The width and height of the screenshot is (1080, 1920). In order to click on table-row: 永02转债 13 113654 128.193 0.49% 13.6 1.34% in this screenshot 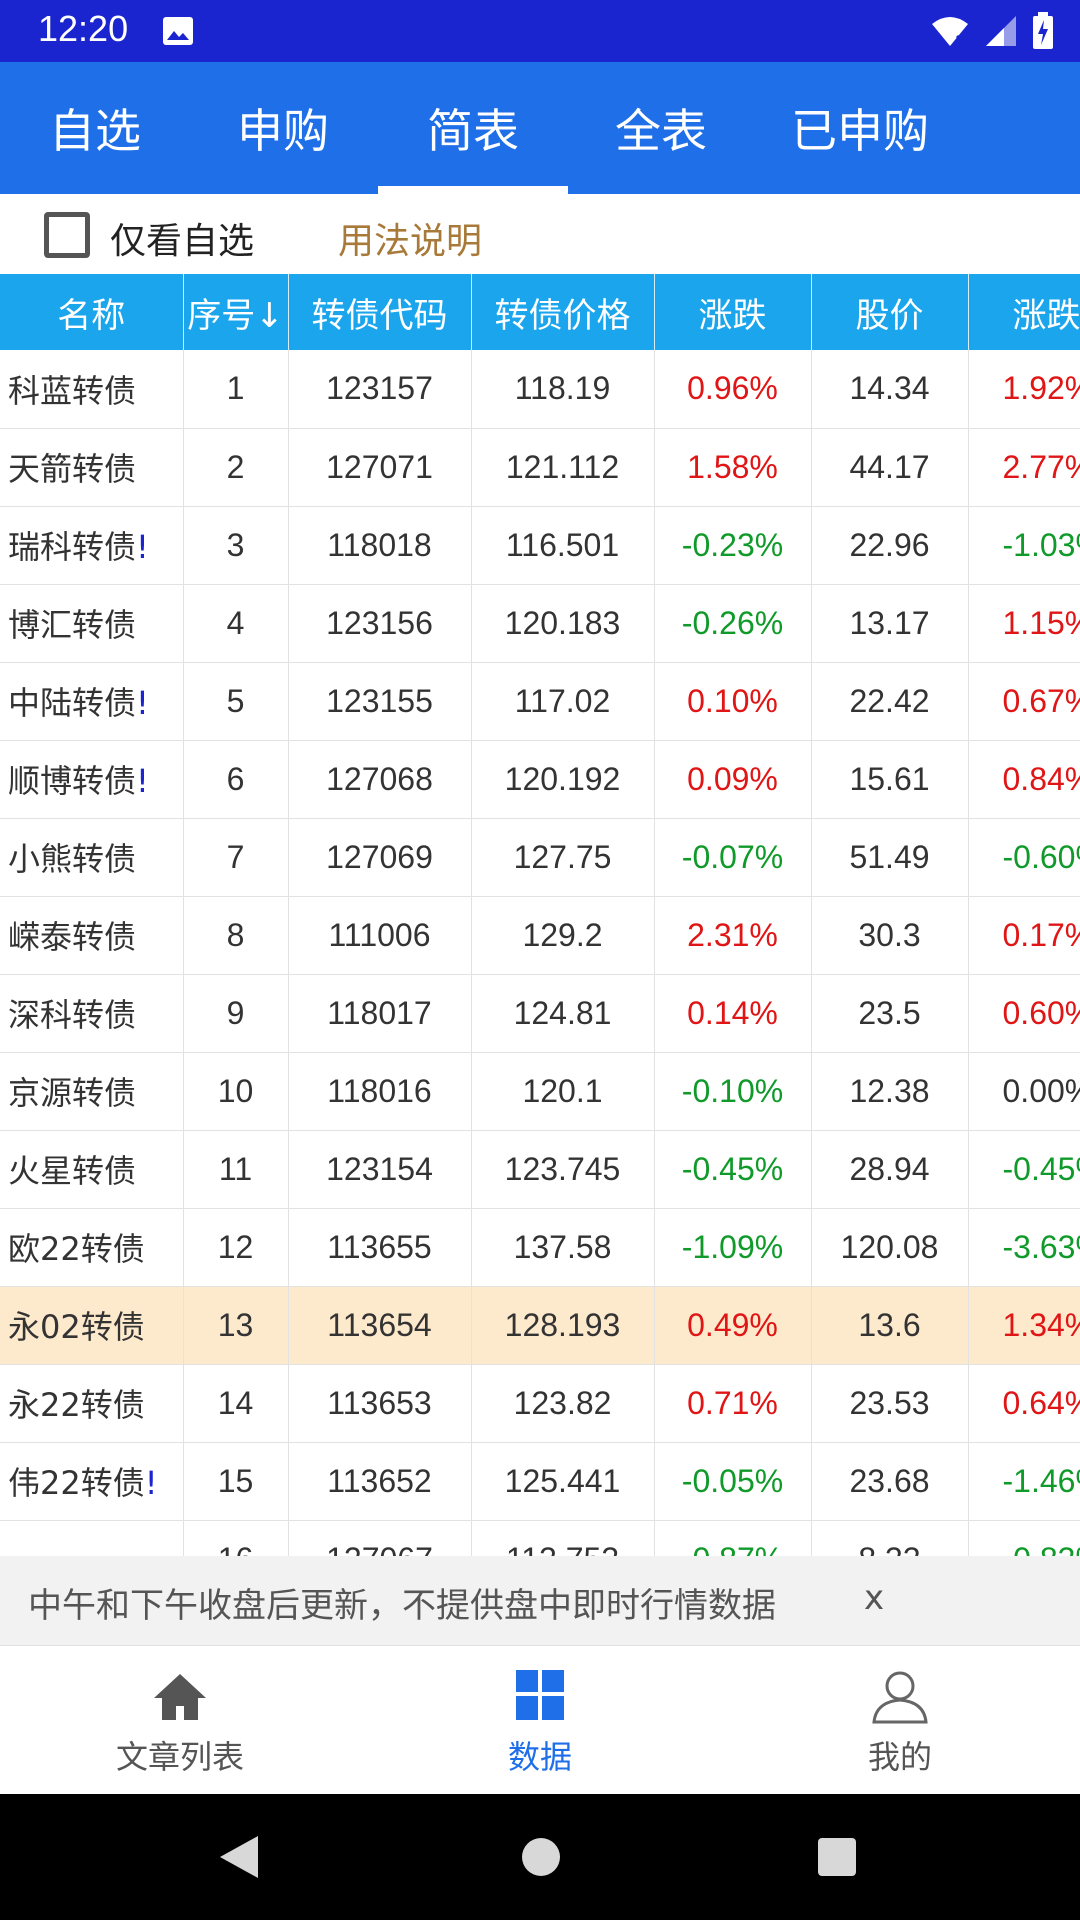, I will do `click(540, 1325)`.